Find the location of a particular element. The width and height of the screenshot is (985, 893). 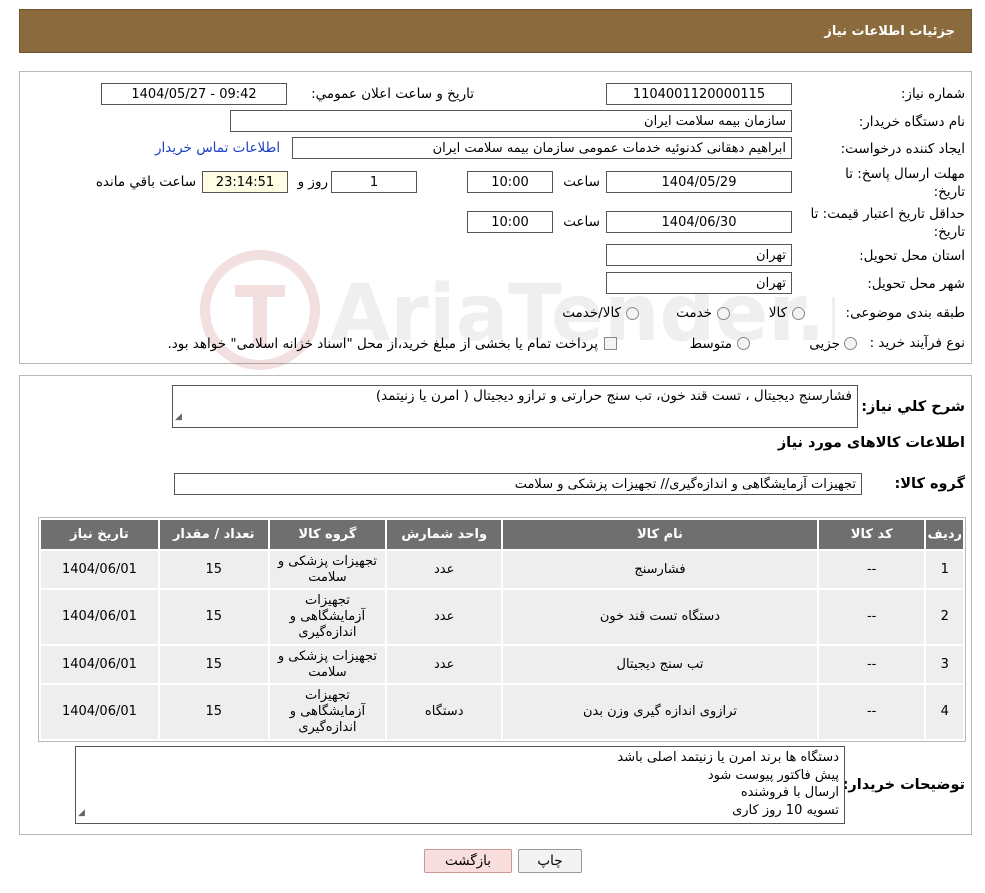

city-label: شهر محل تحویل: is located at coordinates (916, 284).